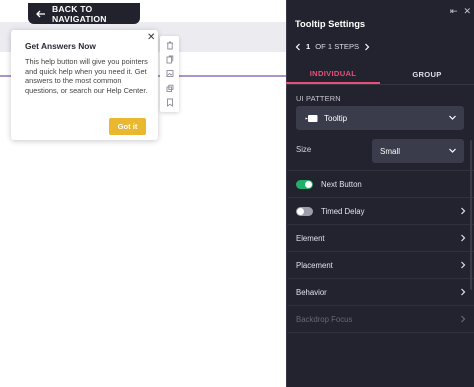  I want to click on timed-delay-label: Timed Delay, so click(343, 211).